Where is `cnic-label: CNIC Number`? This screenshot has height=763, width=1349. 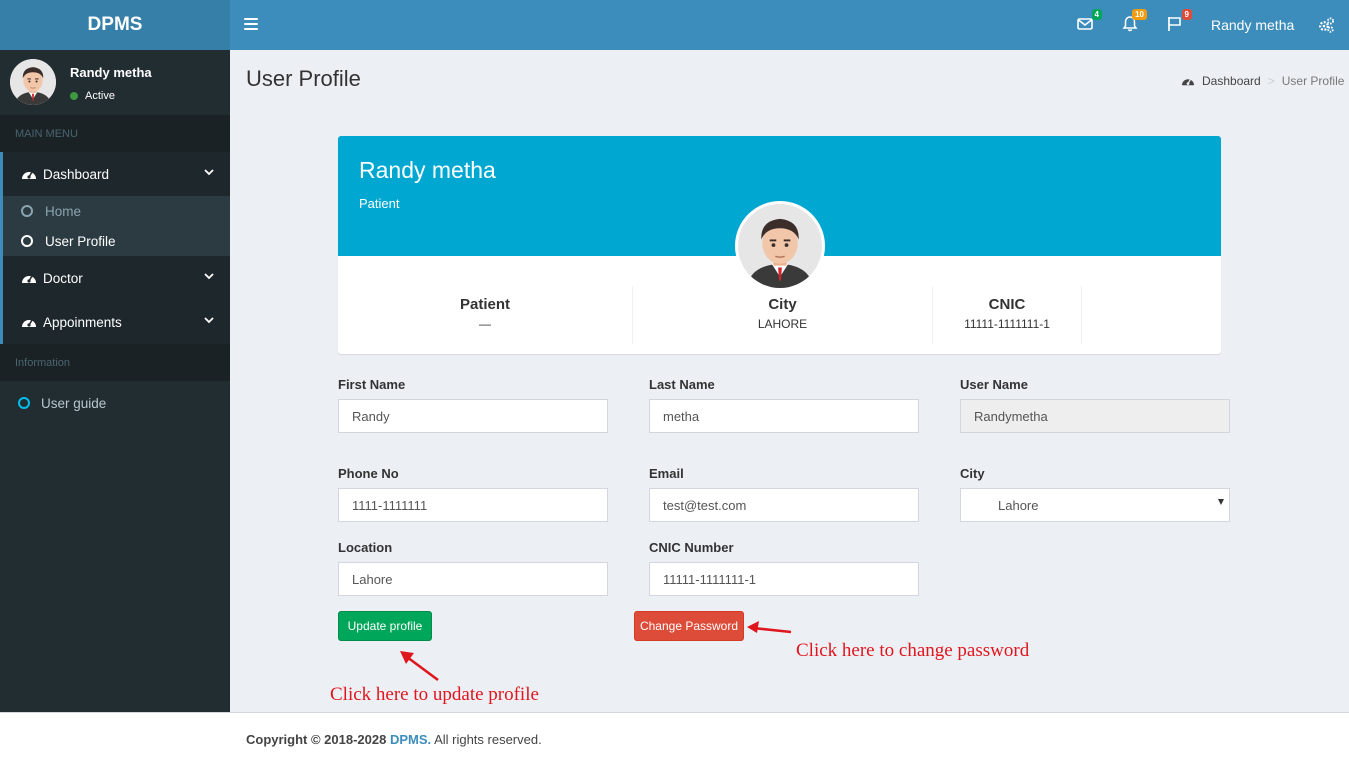
cnic-label: CNIC Number is located at coordinates (691, 547).